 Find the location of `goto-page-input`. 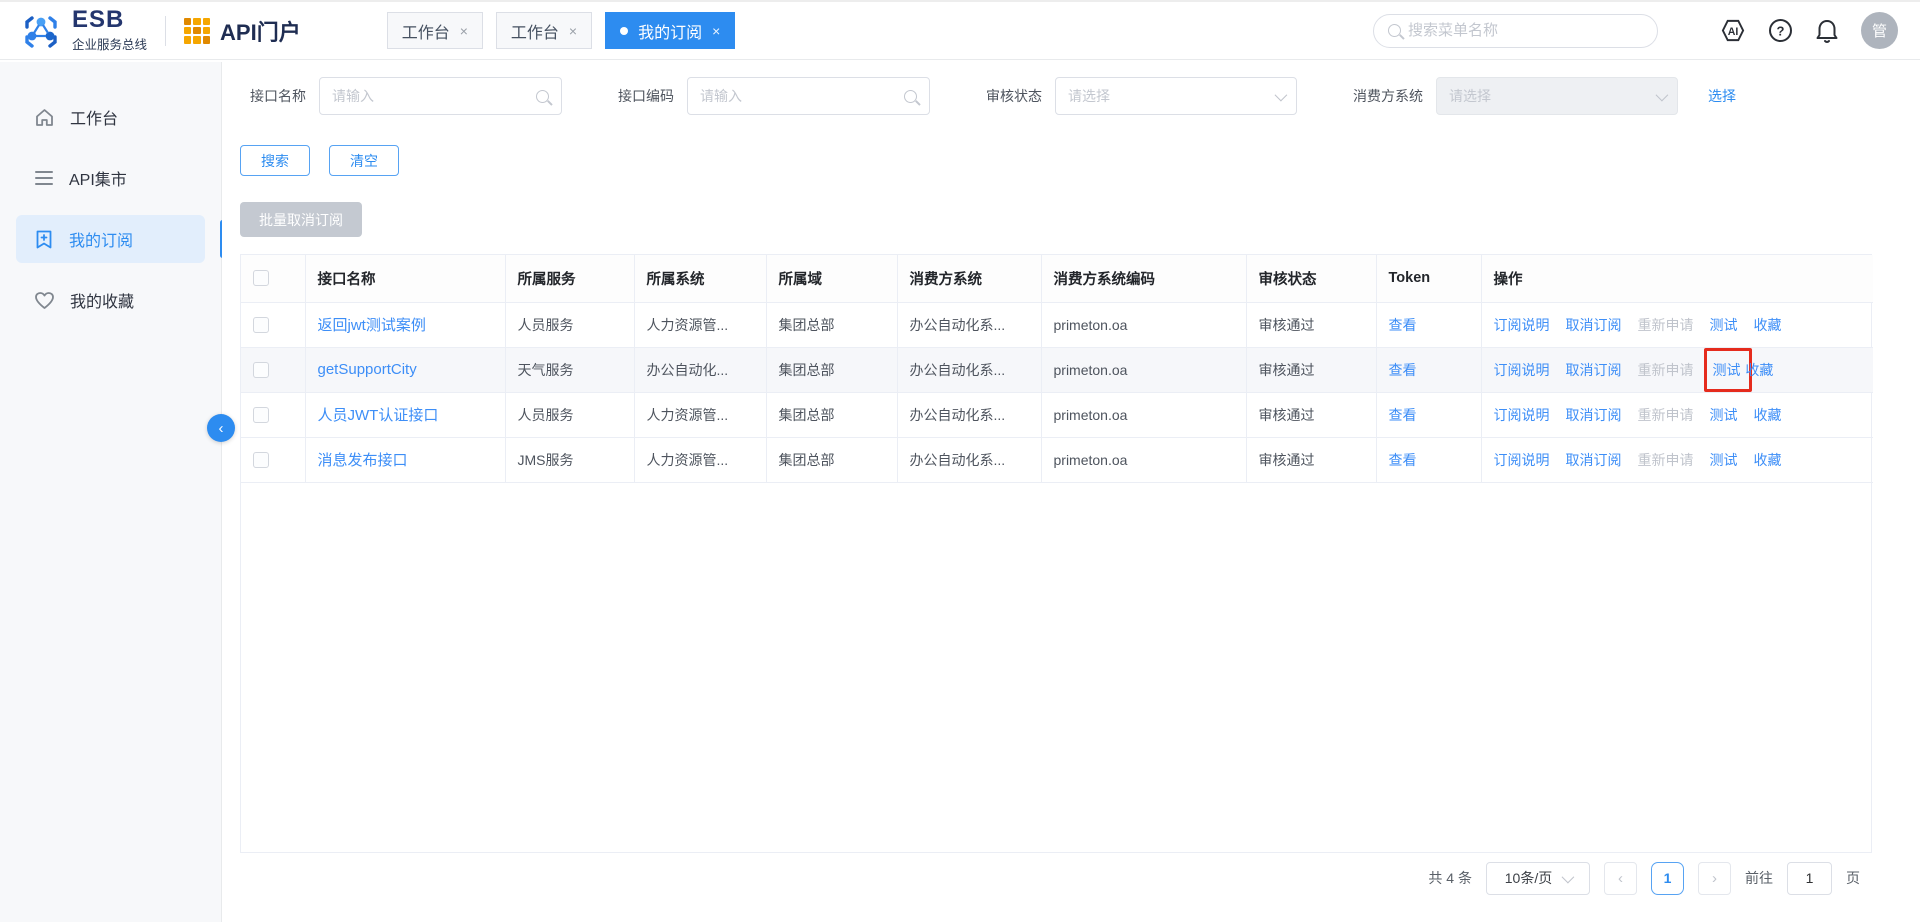

goto-page-input is located at coordinates (1809, 878).